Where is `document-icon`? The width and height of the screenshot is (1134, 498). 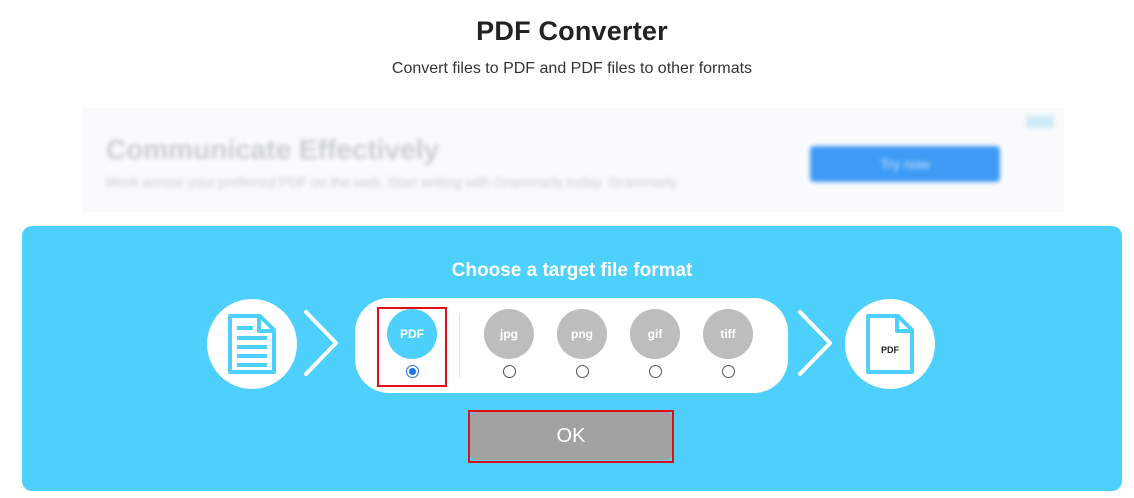 document-icon is located at coordinates (252, 344).